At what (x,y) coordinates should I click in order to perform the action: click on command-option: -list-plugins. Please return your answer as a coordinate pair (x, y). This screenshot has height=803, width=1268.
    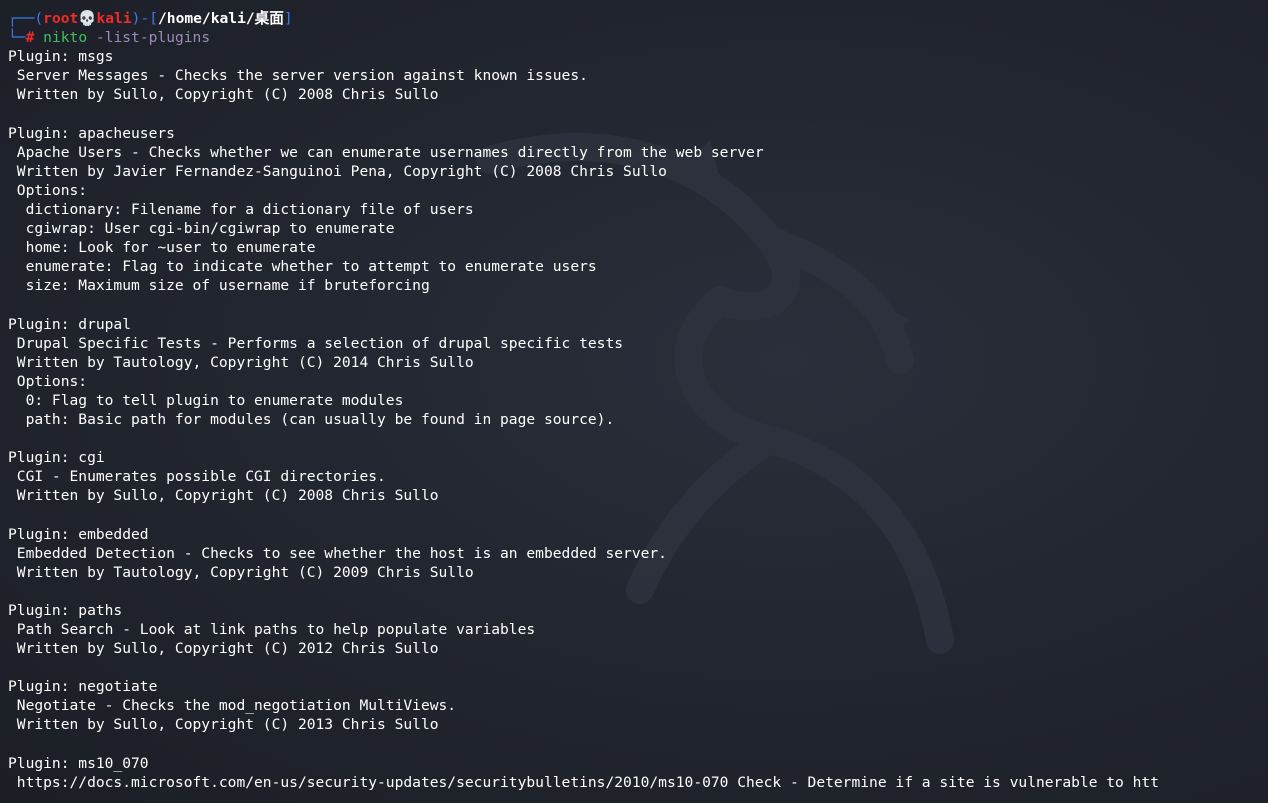
    Looking at the image, I should click on (153, 38).